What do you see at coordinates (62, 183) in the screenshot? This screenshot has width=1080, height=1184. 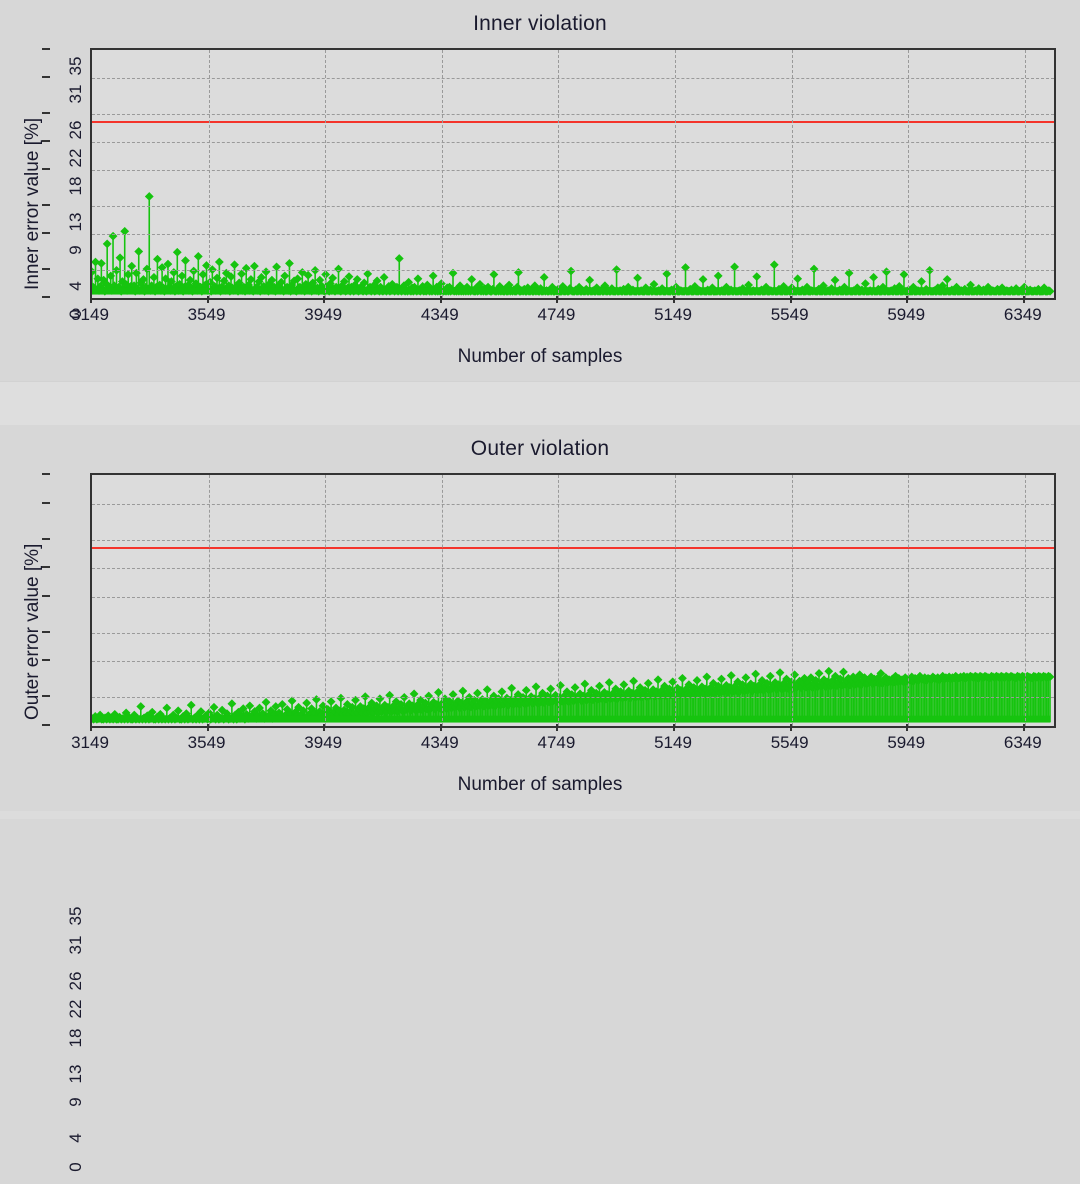 I see `y-axis-tick-labels-inner: 0 4 9 13 18 22 26 31 35` at bounding box center [62, 183].